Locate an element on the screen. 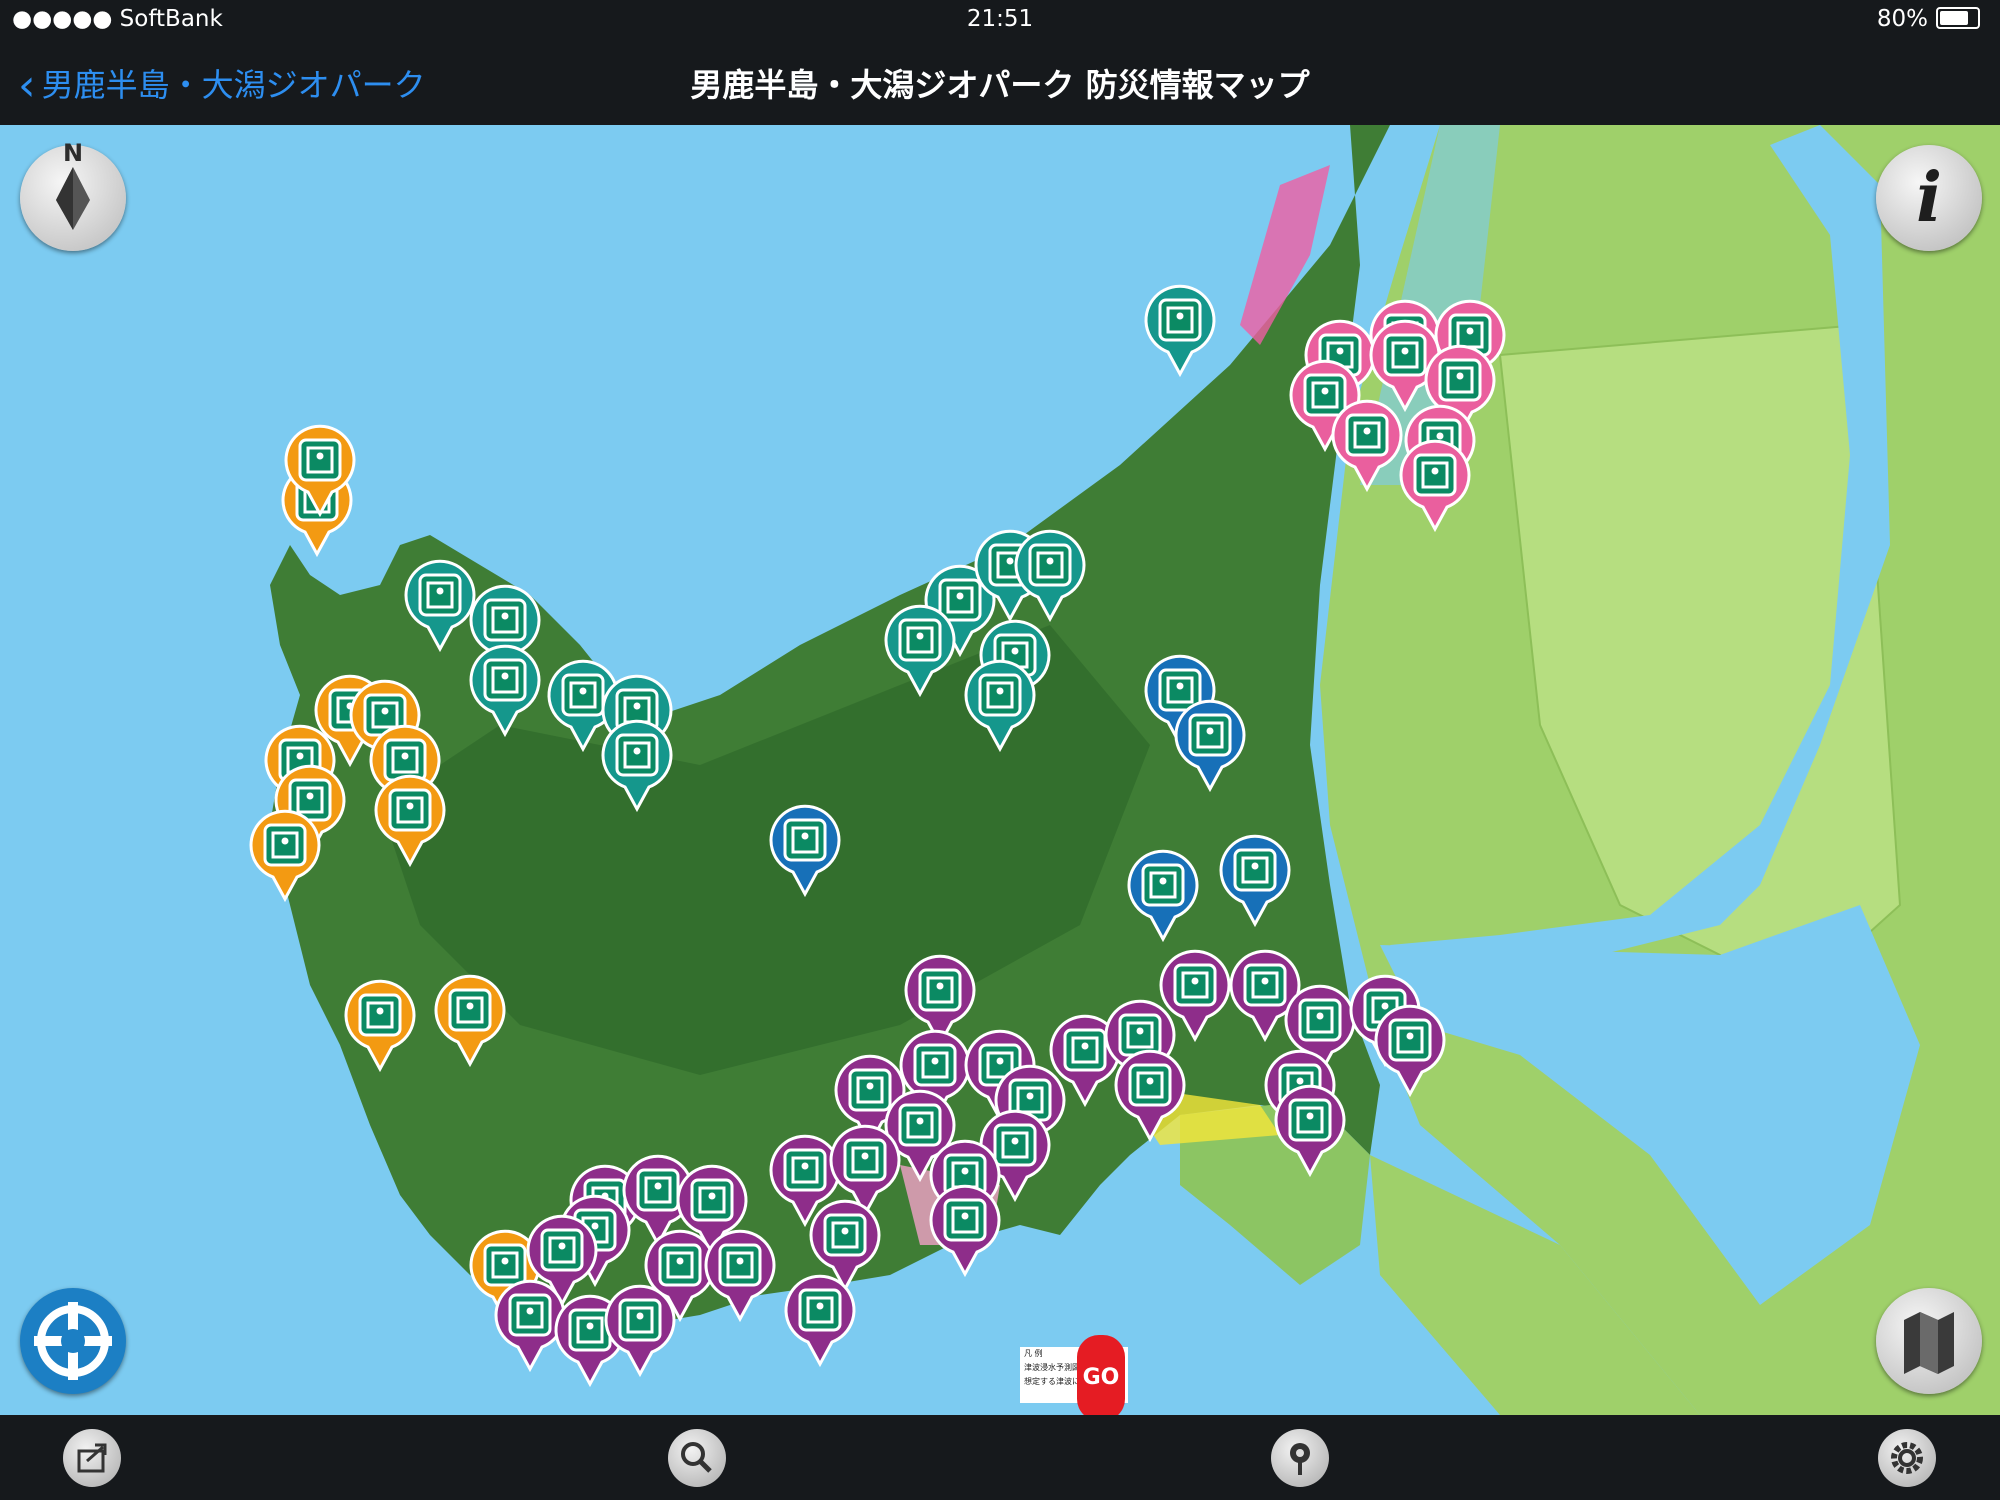 This screenshot has height=1500, width=2000. status-bar: ●●●●● SoftBank 21:51 80% is located at coordinates (1000, 20).